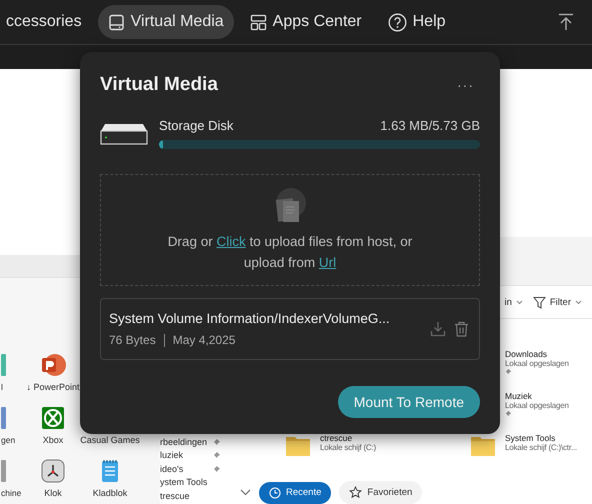  What do you see at coordinates (196, 125) in the screenshot?
I see `storage-name: Storage Disk` at bounding box center [196, 125].